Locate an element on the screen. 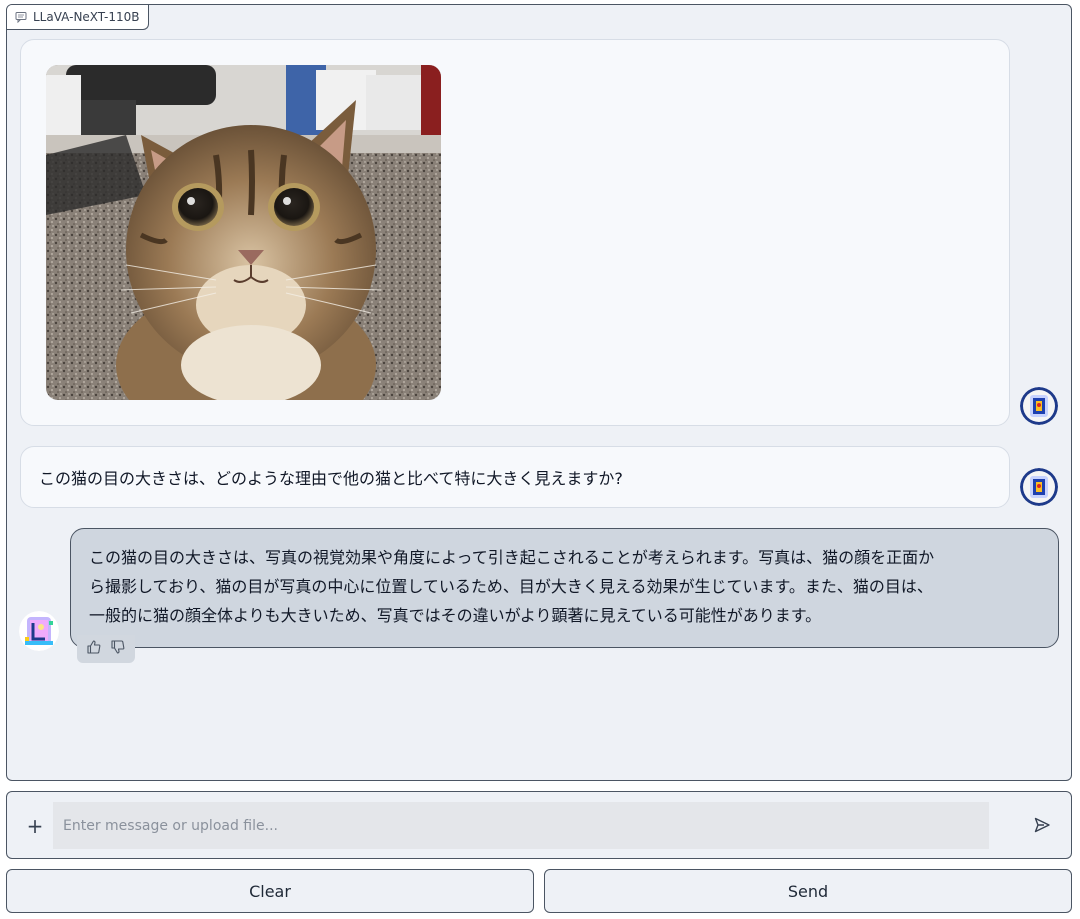 This screenshot has height=919, width=1080. model-label: LLaVA-NeXT-110B is located at coordinates (78, 17).